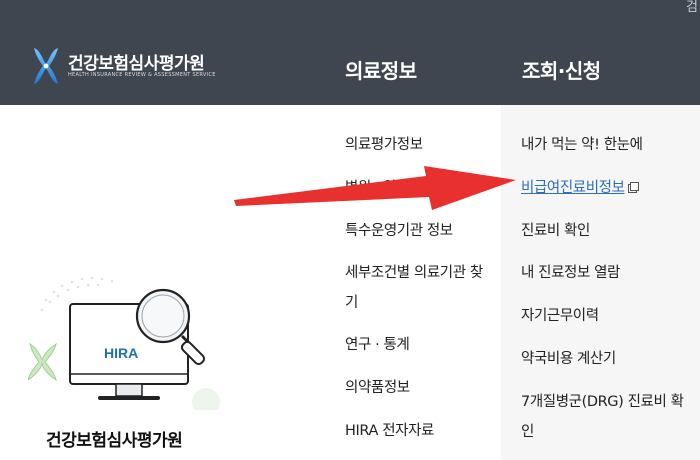 The height and width of the screenshot is (460, 700). I want to click on nav-medical-info: 의료정보, so click(381, 69).